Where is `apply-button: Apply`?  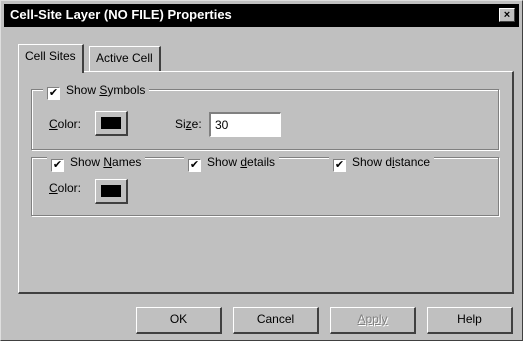 apply-button: Apply is located at coordinates (373, 320).